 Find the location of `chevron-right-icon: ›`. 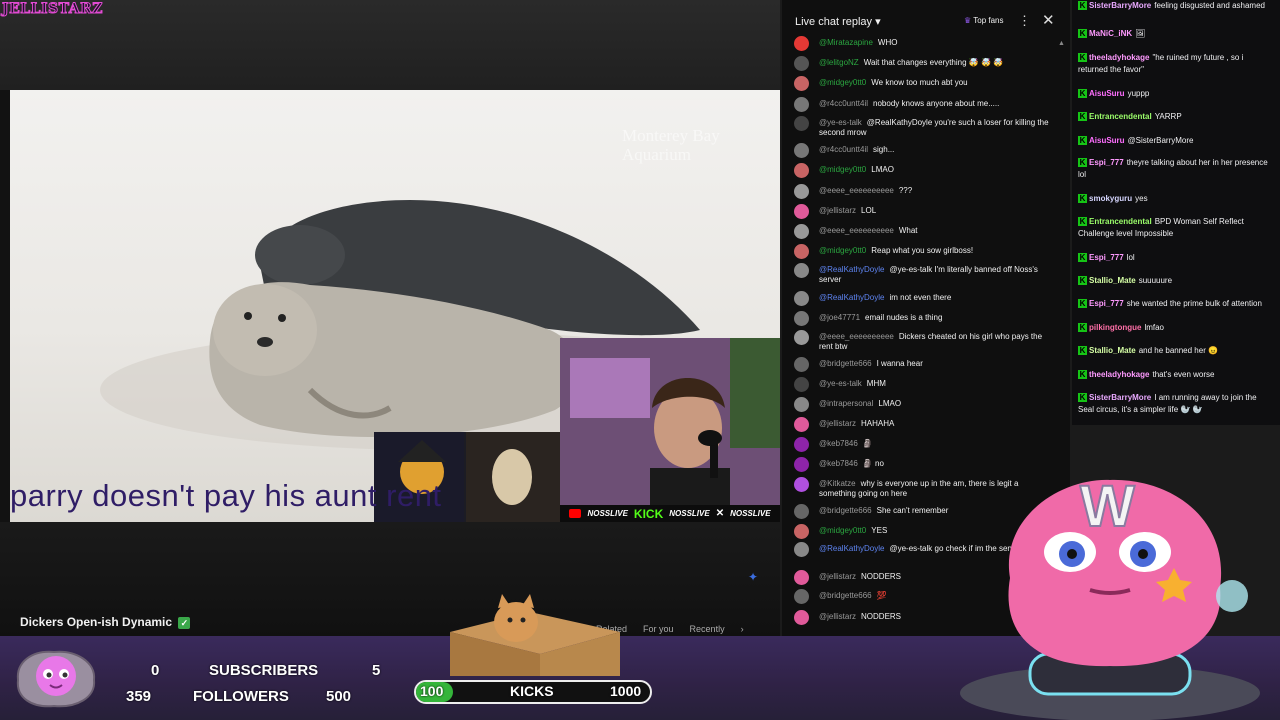

chevron-right-icon: › is located at coordinates (742, 629).